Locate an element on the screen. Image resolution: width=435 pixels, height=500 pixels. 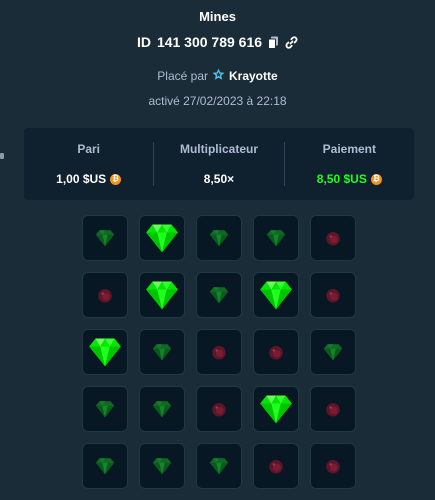
payout-value: 8,50 $US is located at coordinates (341, 179).